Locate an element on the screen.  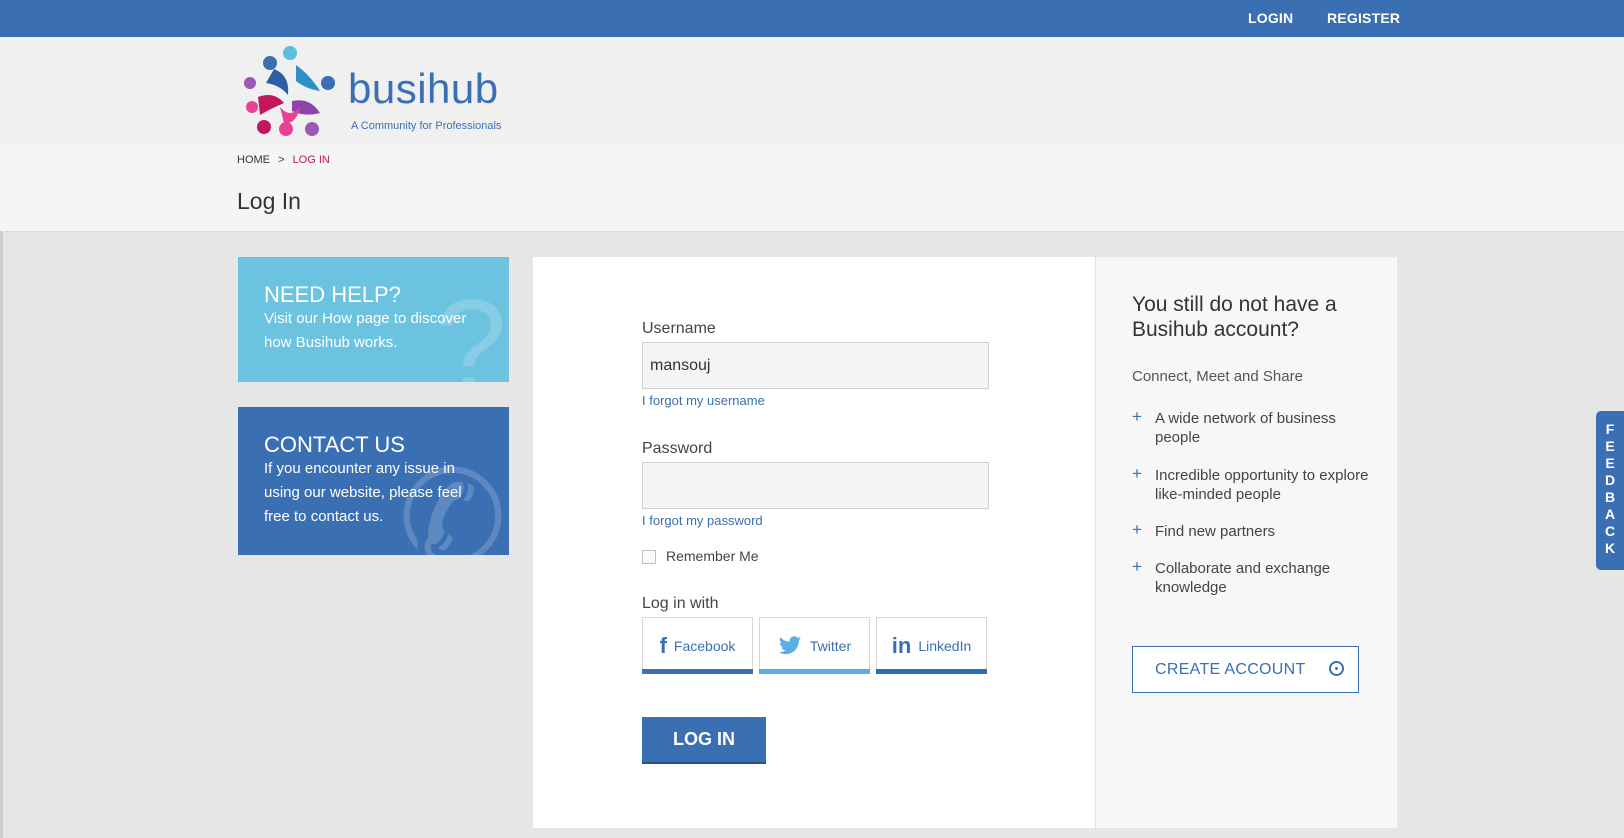
circle-arrow-icon is located at coordinates (1336, 668).